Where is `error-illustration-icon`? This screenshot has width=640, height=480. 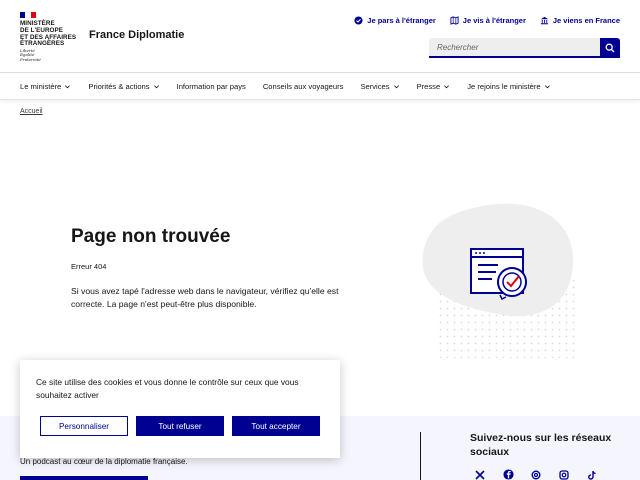 error-illustration-icon is located at coordinates (500, 280).